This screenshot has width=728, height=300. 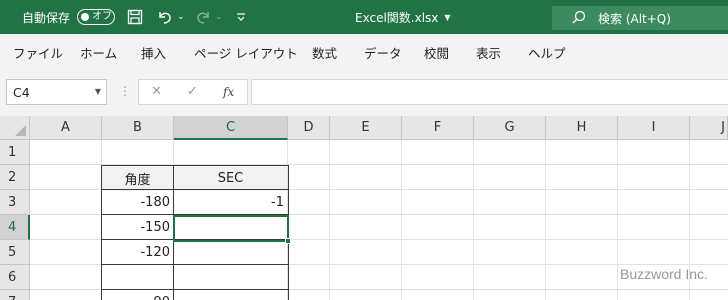 What do you see at coordinates (246, 52) in the screenshot?
I see `tab-page-layout: ページ レイアウト` at bounding box center [246, 52].